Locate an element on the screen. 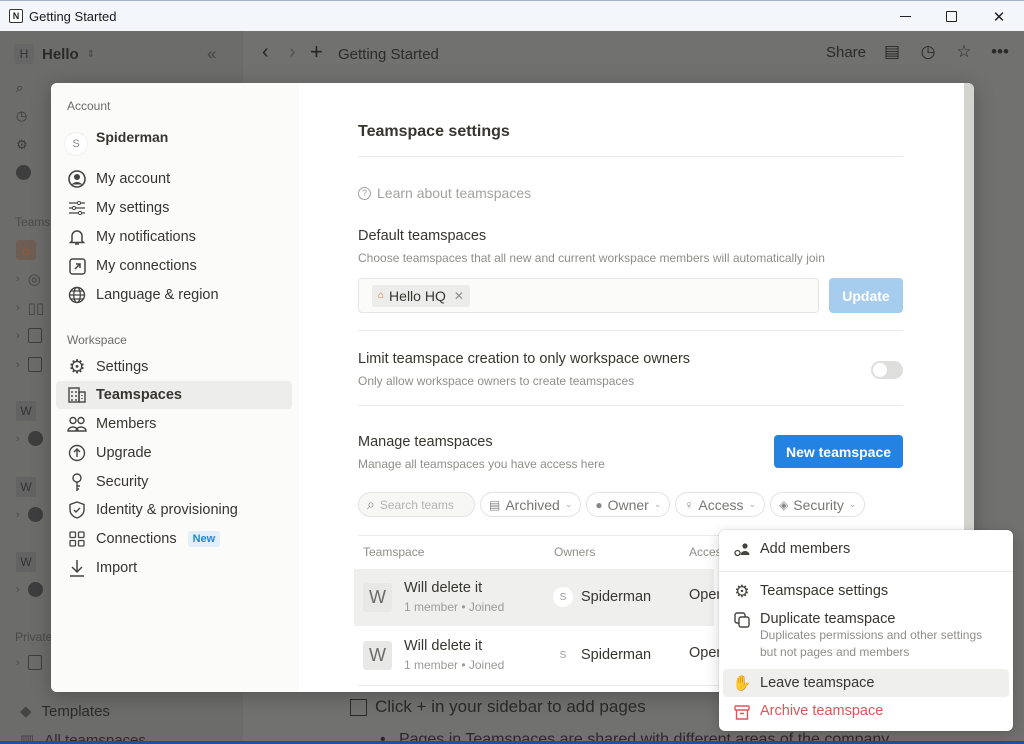  sidebar-page-item: › ◎ is located at coordinates (28, 279).